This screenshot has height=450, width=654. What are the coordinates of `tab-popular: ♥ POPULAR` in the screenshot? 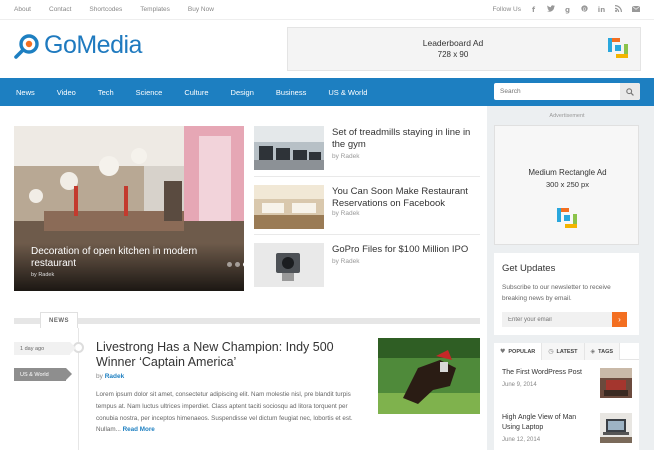 It's located at (518, 351).